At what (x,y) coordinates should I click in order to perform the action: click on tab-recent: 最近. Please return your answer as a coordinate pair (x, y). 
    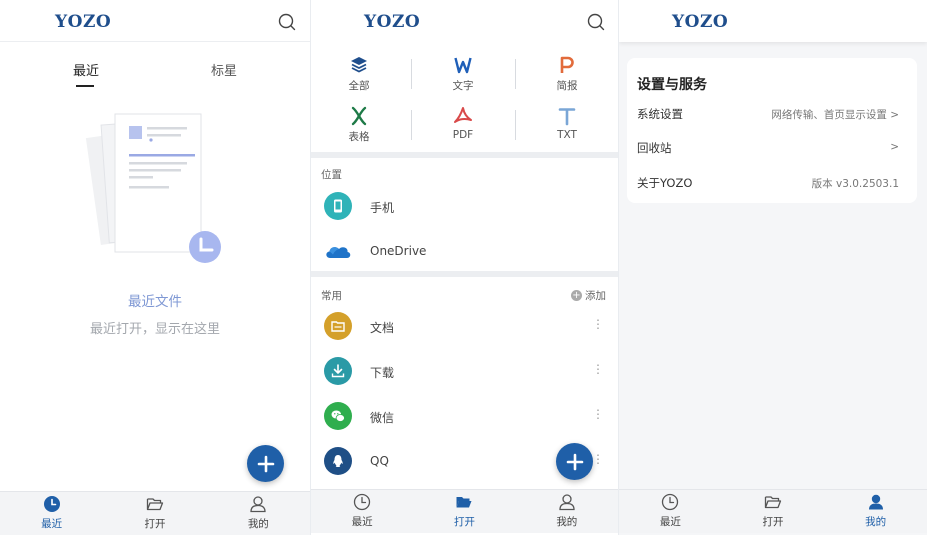
    Looking at the image, I should click on (86, 69).